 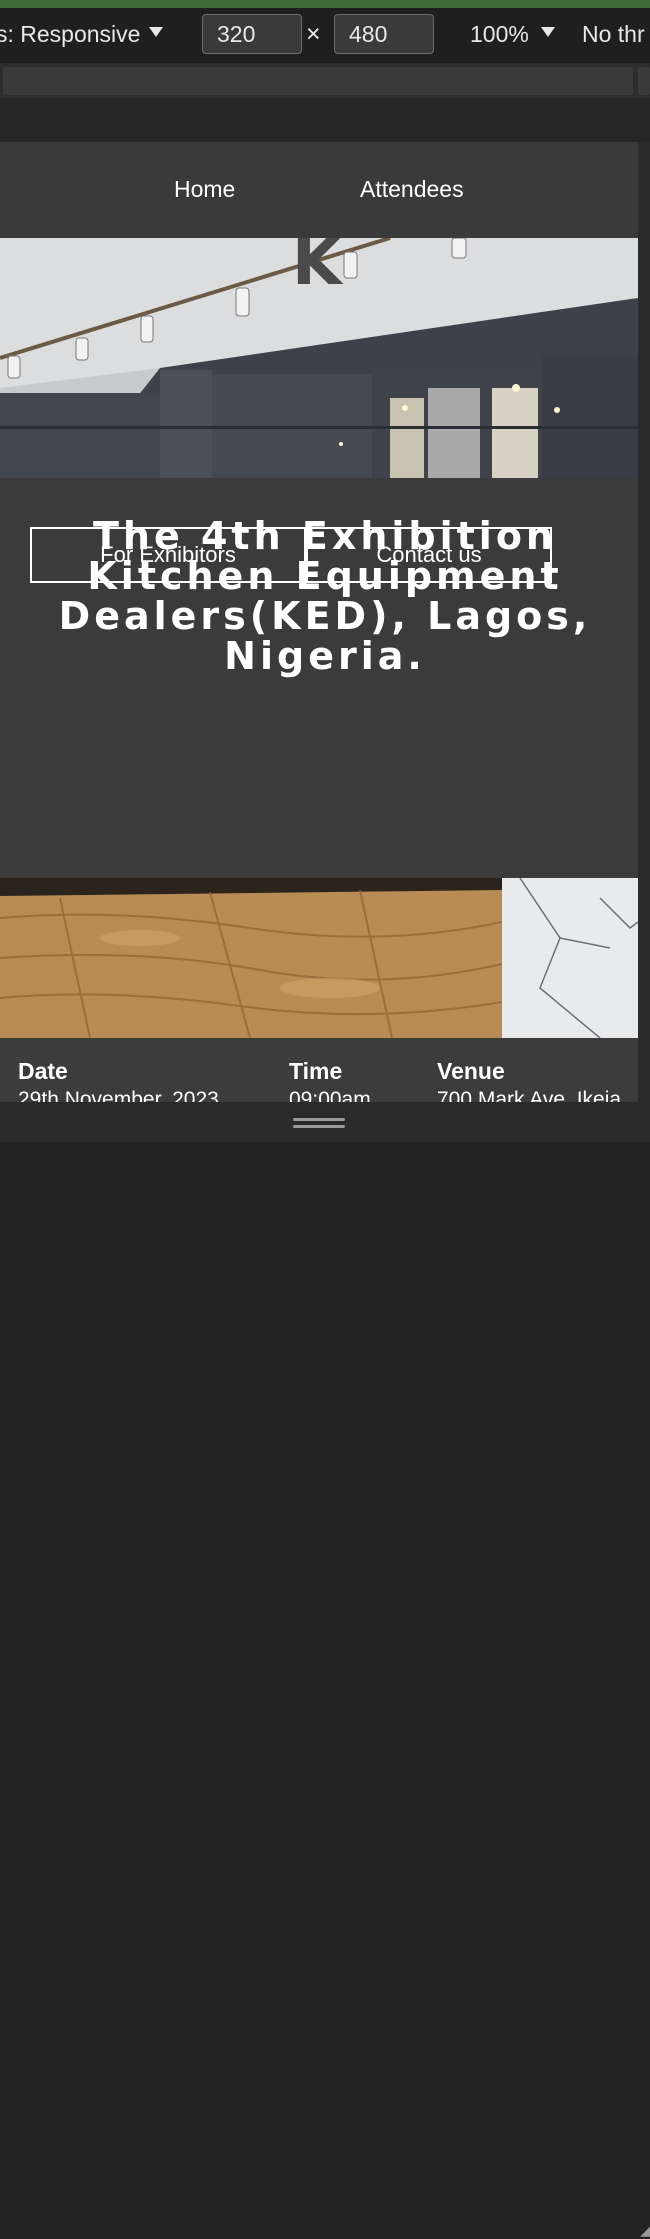 What do you see at coordinates (325, 4) in the screenshot?
I see `window-accent-line` at bounding box center [325, 4].